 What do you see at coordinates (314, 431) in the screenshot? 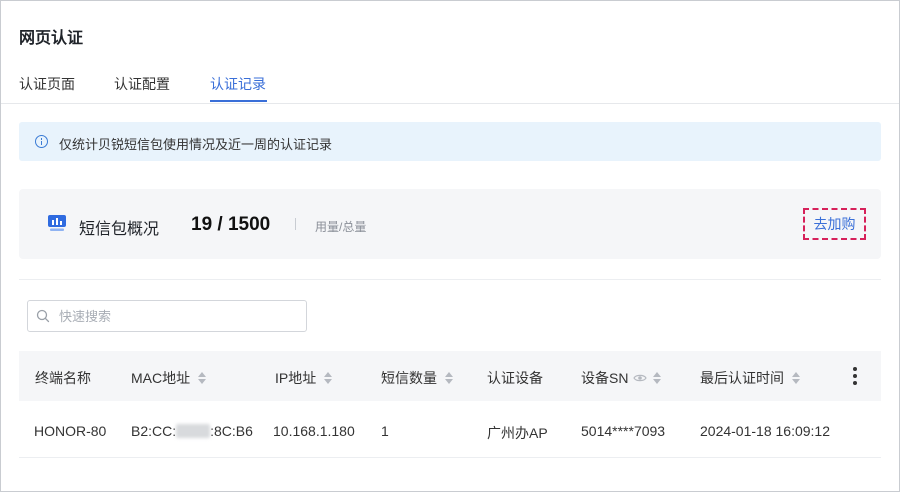
I see `cell-ip: 10.168.1.180` at bounding box center [314, 431].